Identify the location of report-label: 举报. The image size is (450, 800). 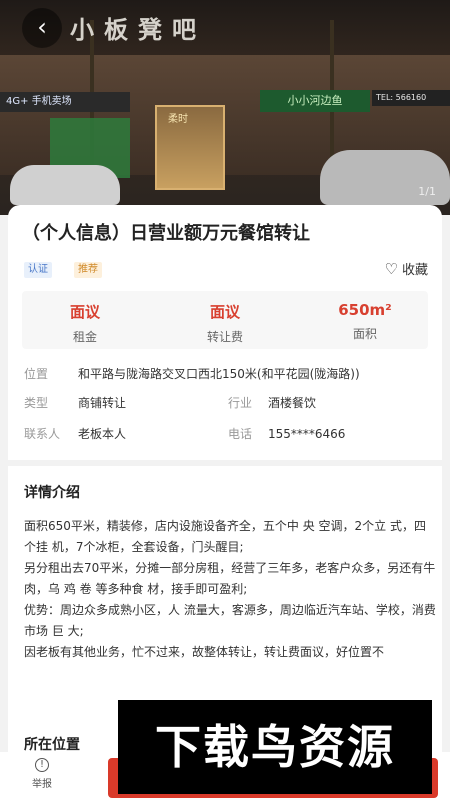
(42, 784).